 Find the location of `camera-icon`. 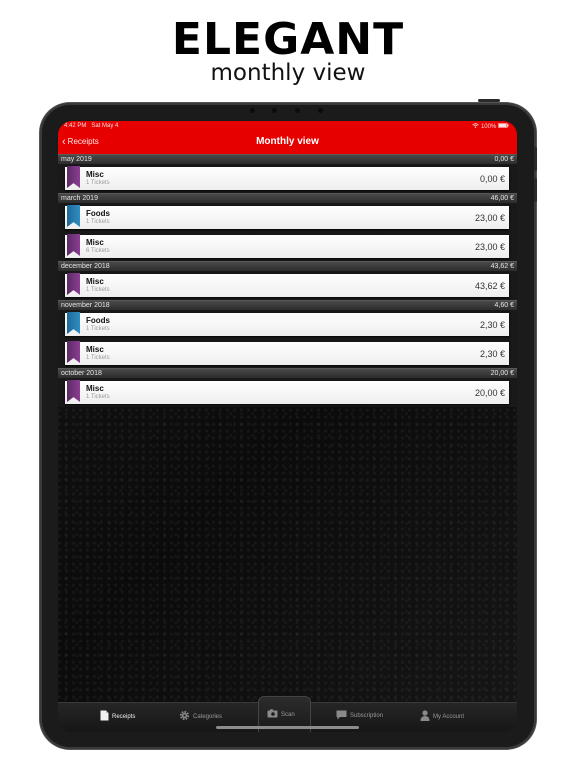

camera-icon is located at coordinates (272, 714).